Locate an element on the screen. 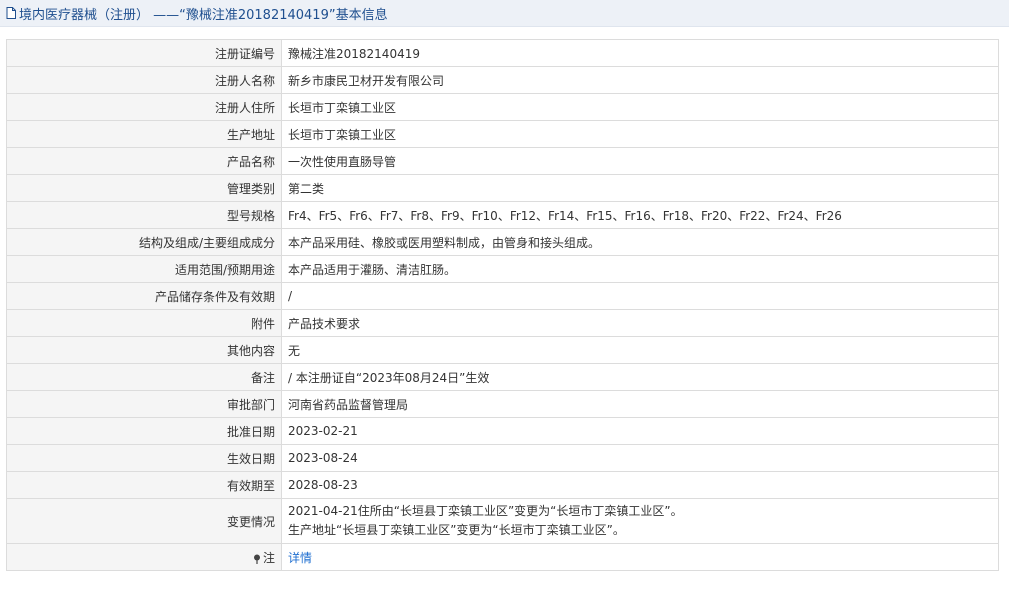 The height and width of the screenshot is (612, 1009). field-value: 本产品采用硅、橡胶或医用塑料制成，由管身和接头组成。 is located at coordinates (640, 242).